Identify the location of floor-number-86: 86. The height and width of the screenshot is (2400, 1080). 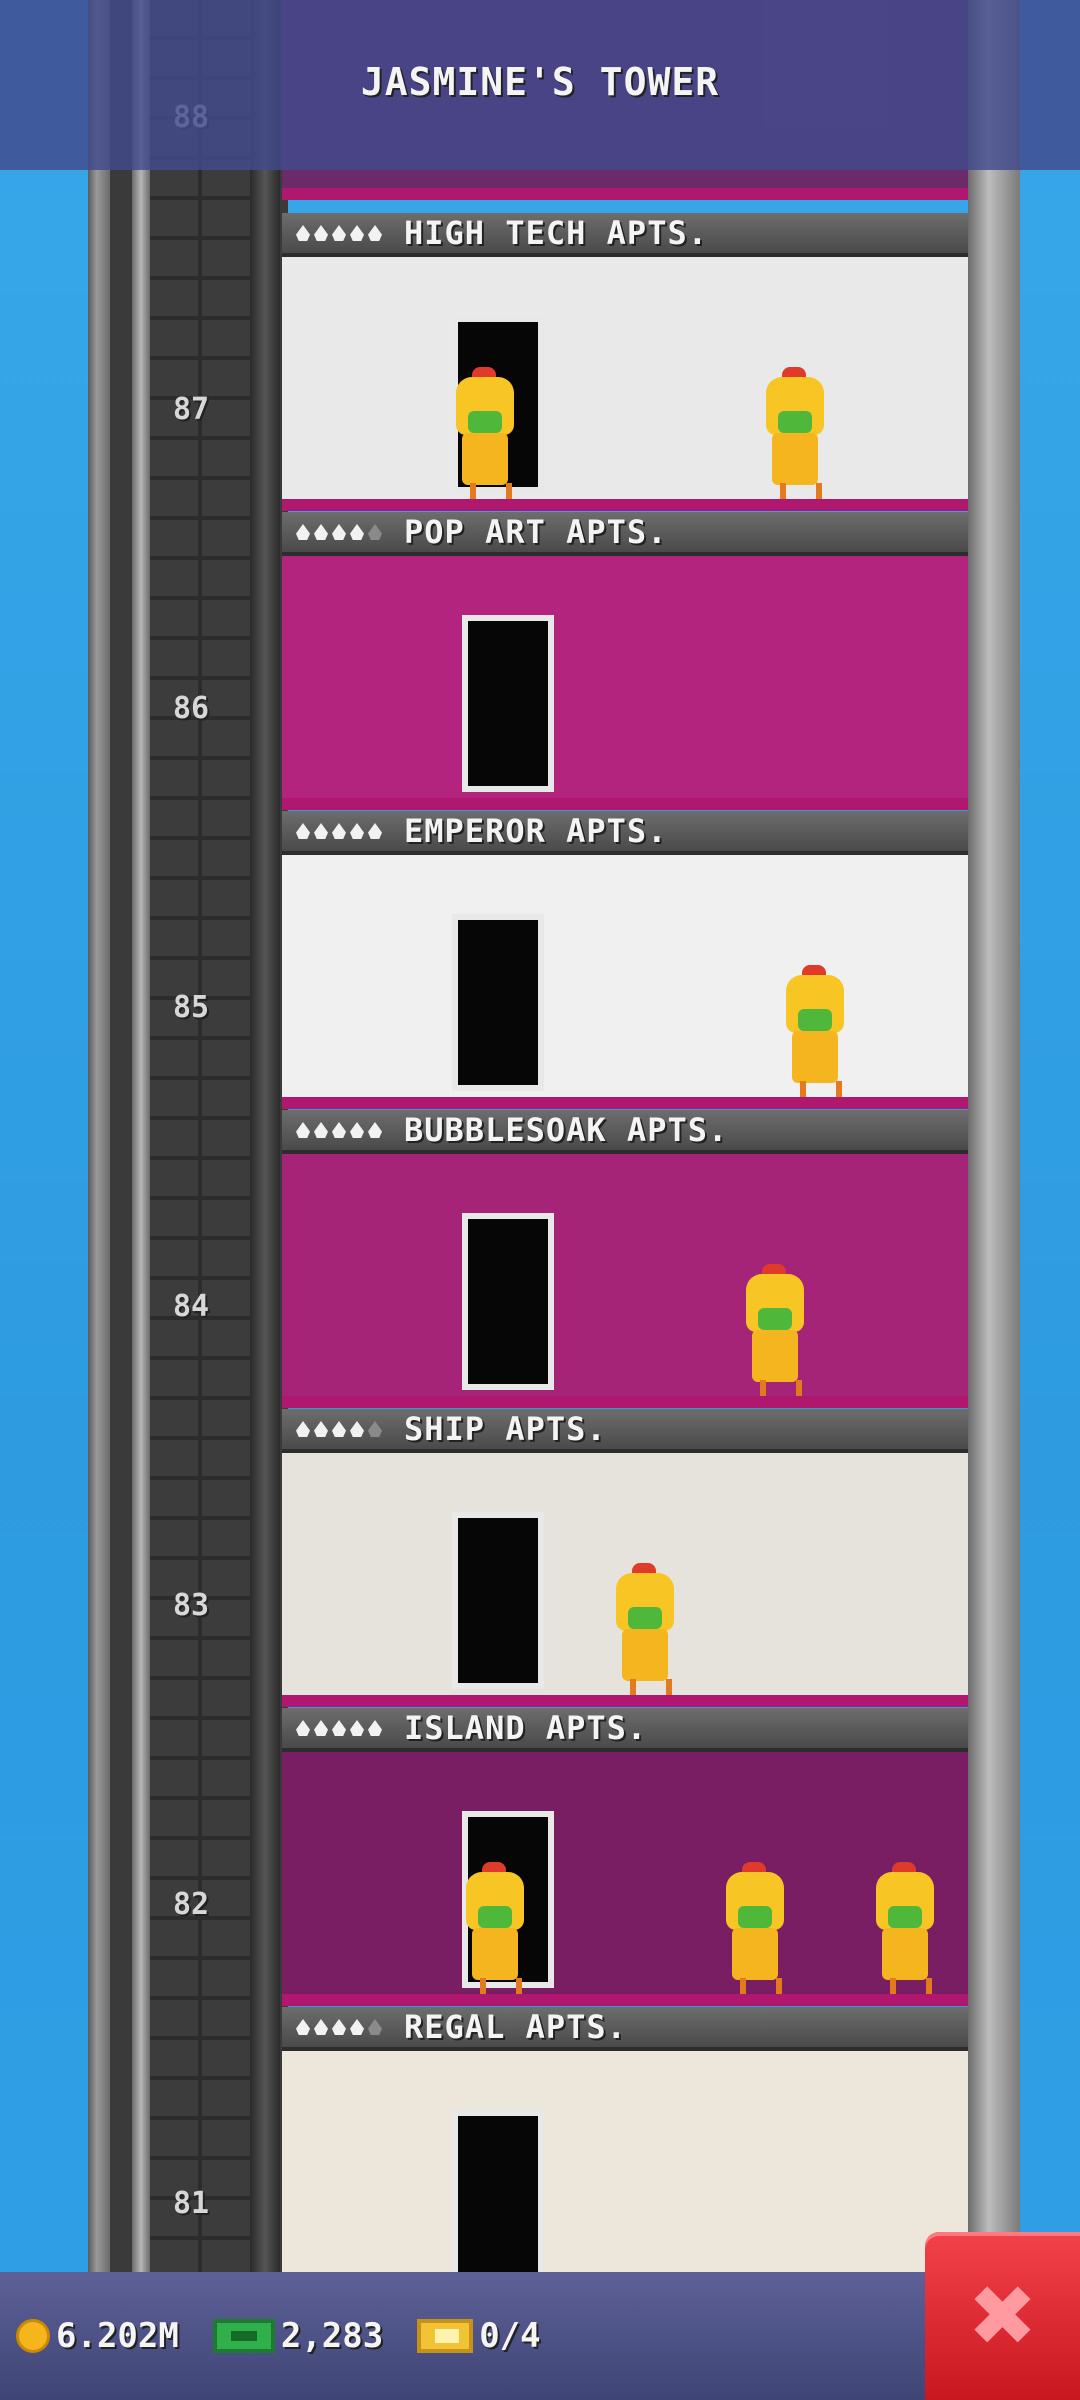
(191, 708).